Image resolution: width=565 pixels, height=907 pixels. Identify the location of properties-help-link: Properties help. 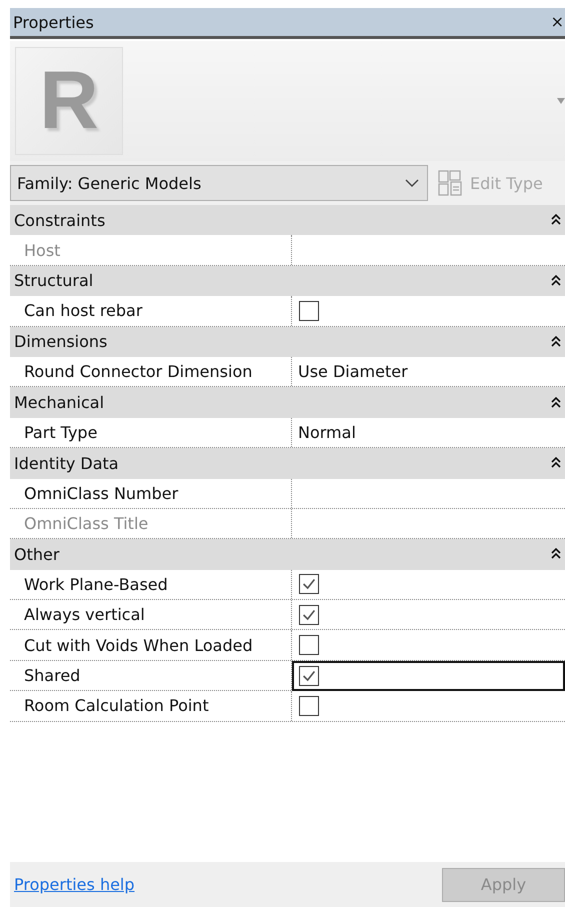
(74, 884).